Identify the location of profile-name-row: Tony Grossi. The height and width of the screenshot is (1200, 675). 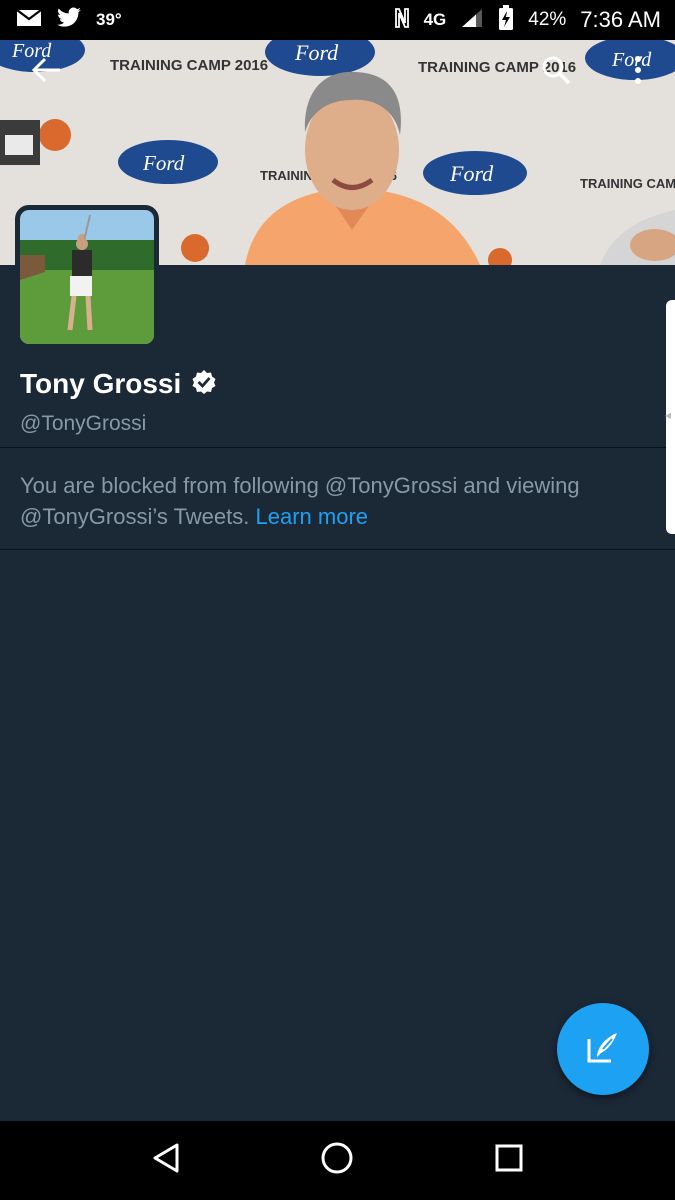
(118, 384).